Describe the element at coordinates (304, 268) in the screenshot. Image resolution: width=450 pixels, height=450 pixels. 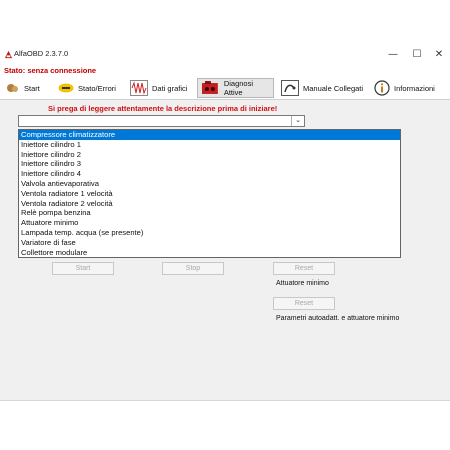
I see `reset-attuatore-button: Reset` at that location.